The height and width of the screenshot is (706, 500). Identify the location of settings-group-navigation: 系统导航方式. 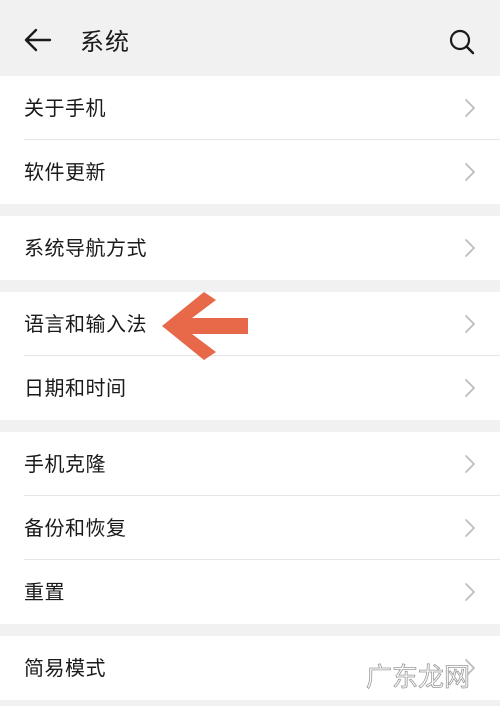
(250, 248).